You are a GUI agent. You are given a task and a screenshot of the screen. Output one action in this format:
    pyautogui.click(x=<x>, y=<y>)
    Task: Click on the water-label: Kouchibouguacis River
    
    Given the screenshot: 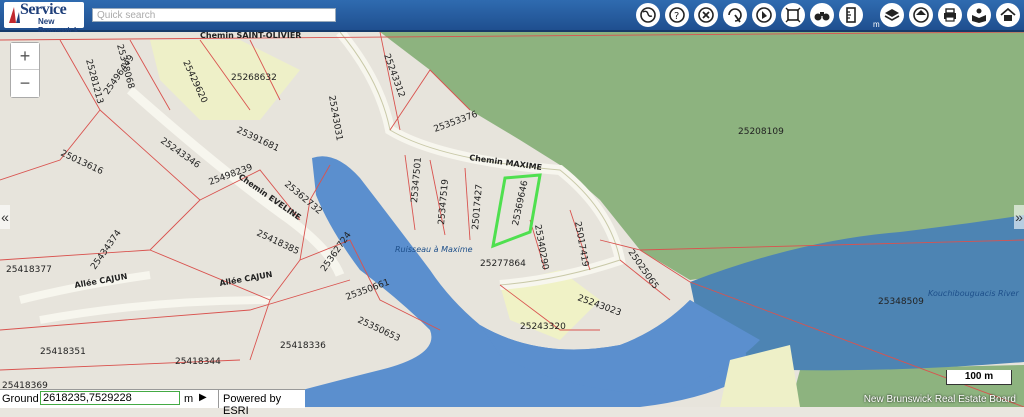 What is the action you would take?
    pyautogui.click(x=973, y=293)
    